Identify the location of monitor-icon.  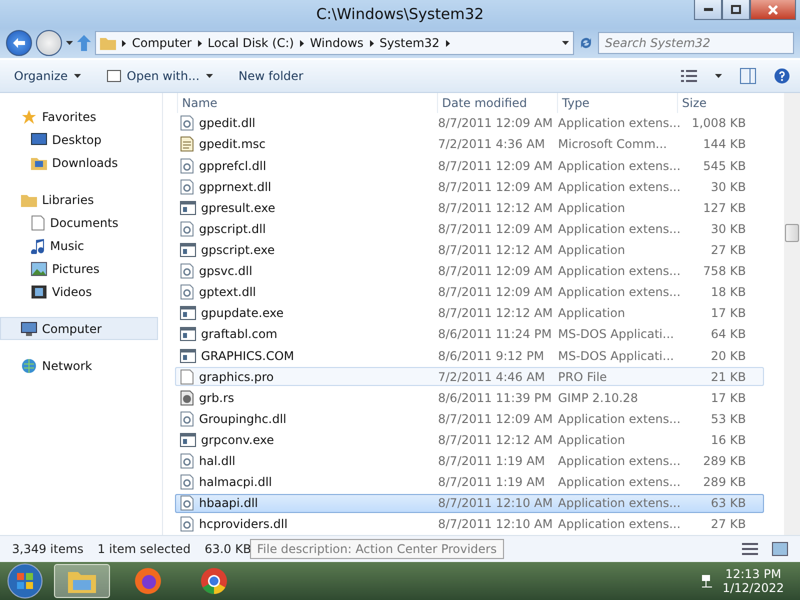
(39, 139).